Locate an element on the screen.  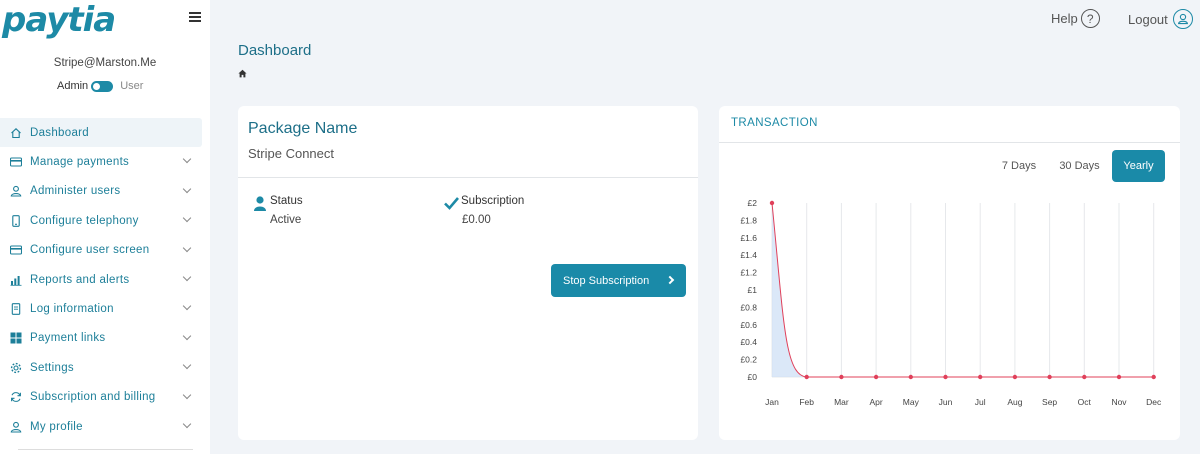
range-7-days-button: 7 Days is located at coordinates (1019, 166).